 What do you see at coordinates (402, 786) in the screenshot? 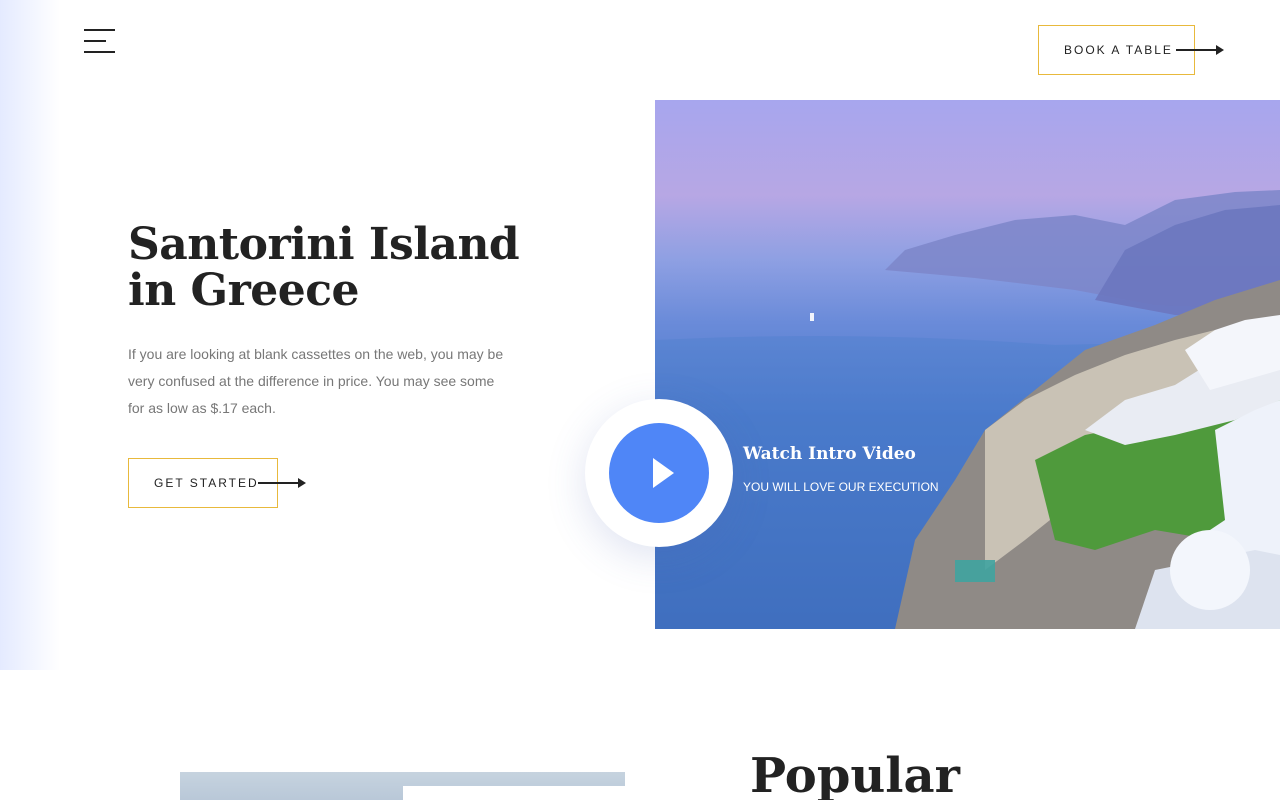
I see `popular-section-image` at bounding box center [402, 786].